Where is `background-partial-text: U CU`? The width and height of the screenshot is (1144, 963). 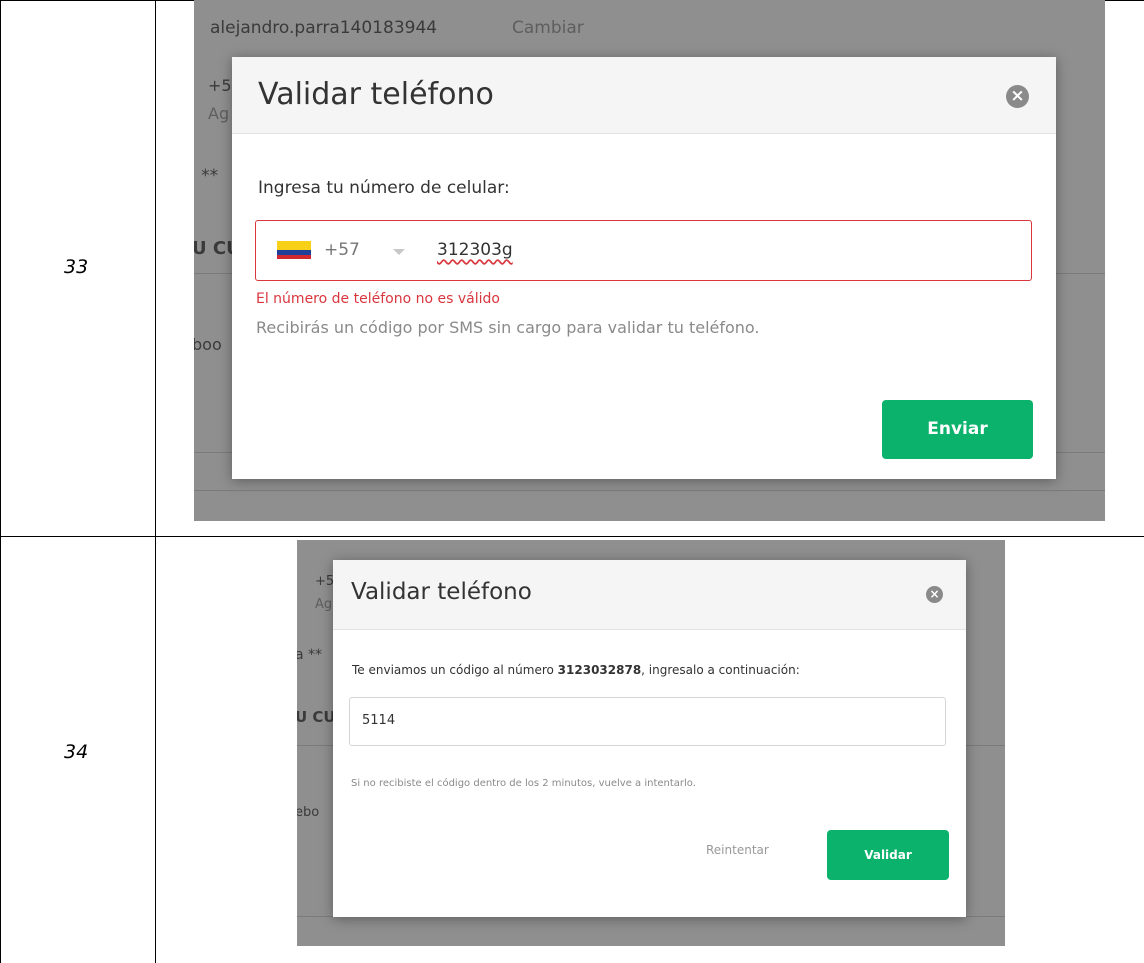
background-partial-text: U CU is located at coordinates (316, 717).